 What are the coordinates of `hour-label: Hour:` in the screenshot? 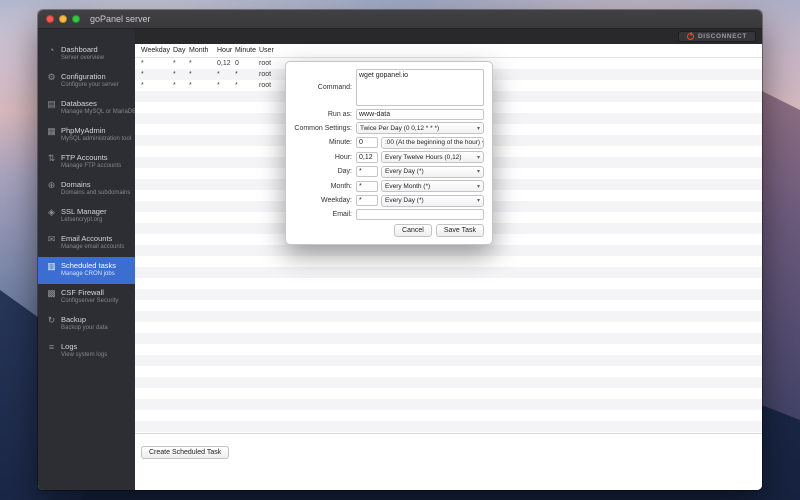 It's located at (343, 157).